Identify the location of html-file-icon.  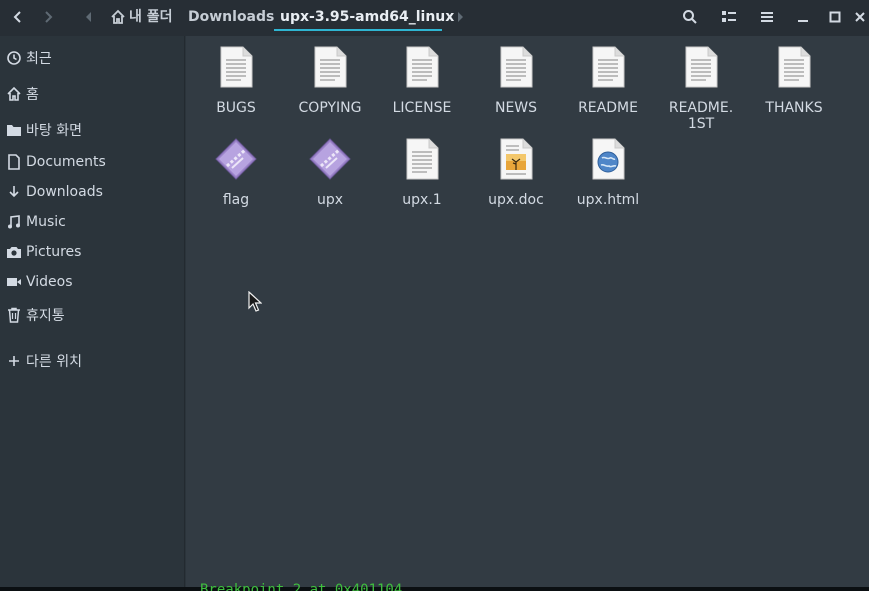
(608, 159).